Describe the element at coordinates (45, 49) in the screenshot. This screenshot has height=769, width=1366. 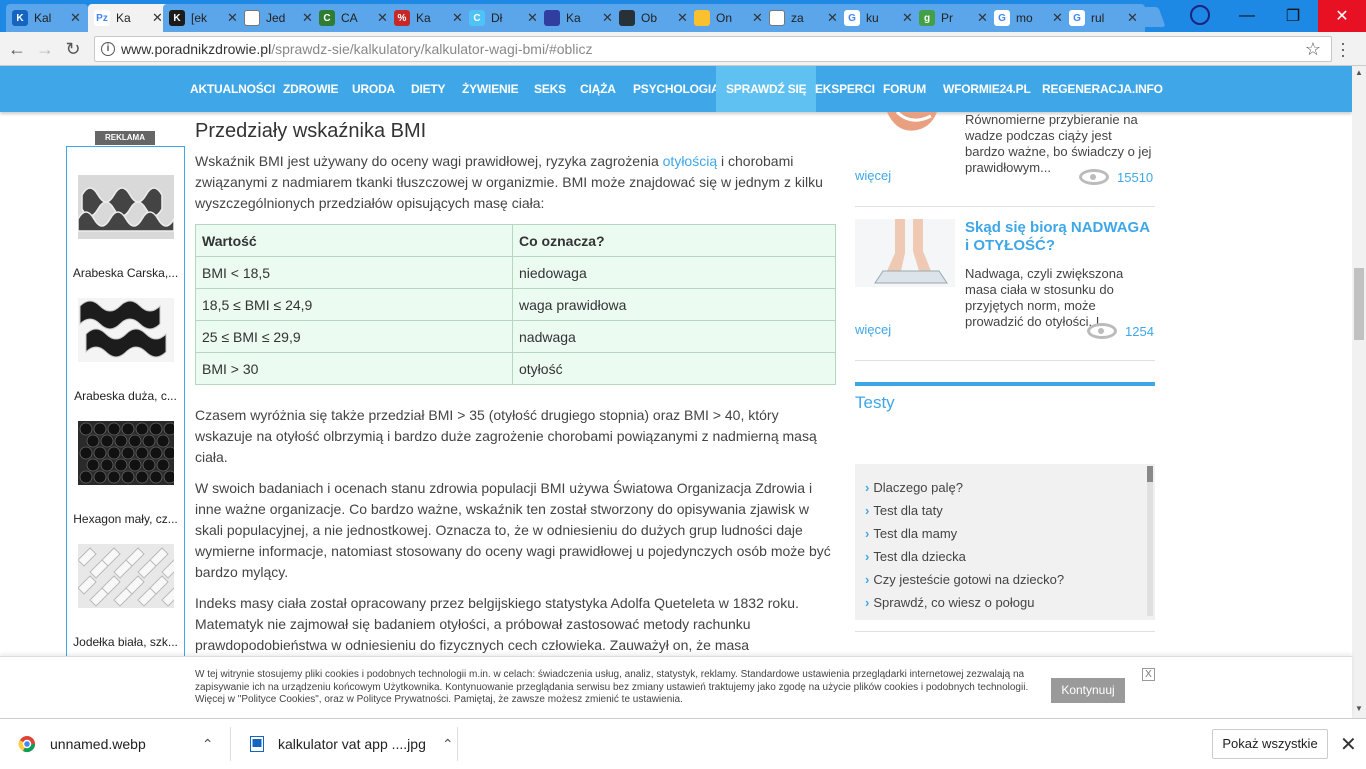
I see `forward-button: →` at that location.